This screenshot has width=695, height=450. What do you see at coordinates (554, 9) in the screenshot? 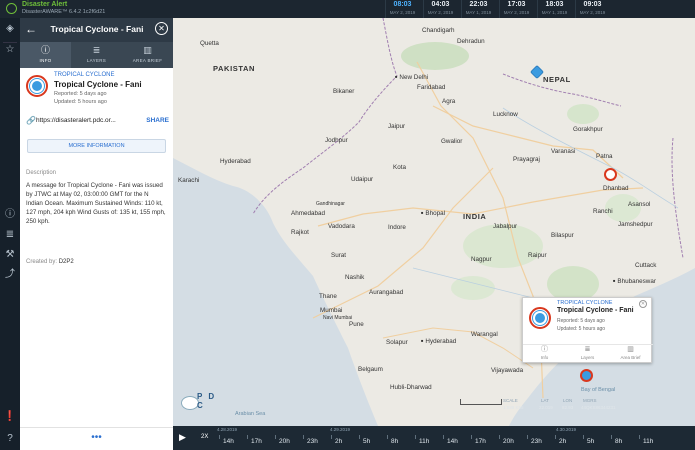
I see `clock-5: 18:03 MAY 1, 2019` at bounding box center [554, 9].